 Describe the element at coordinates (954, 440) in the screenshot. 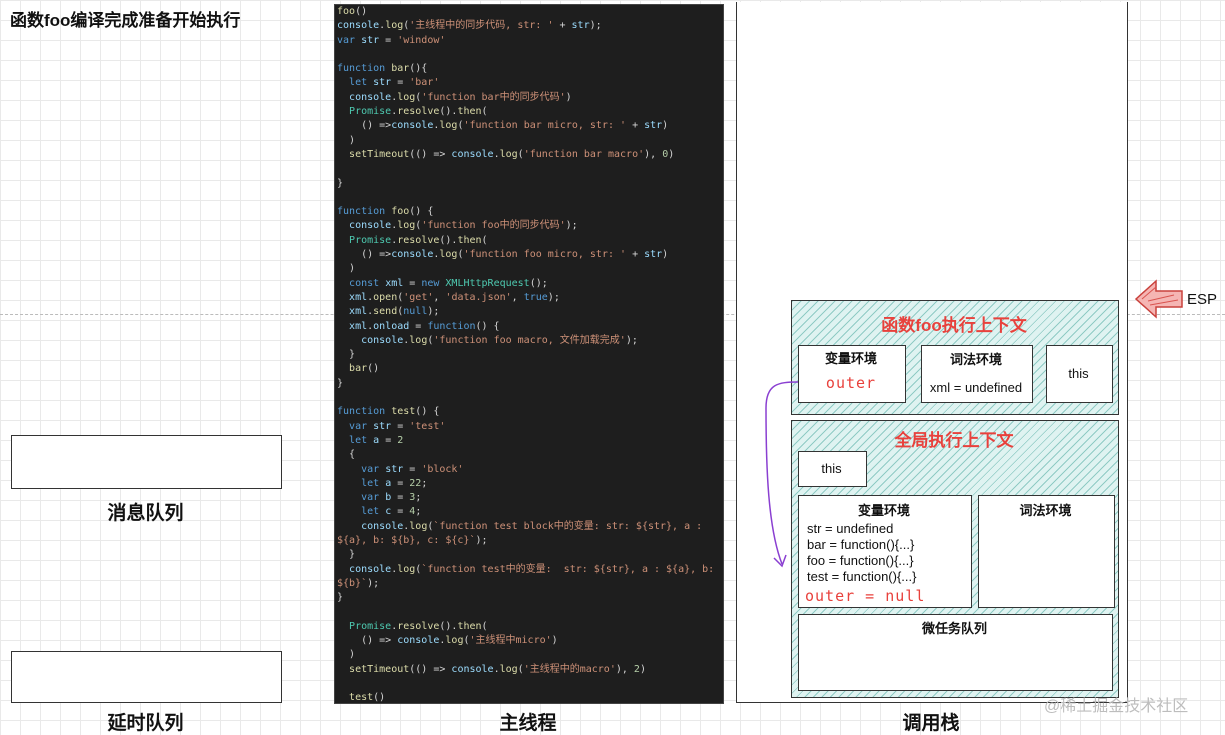

I see `global-context-title: 全局执行上下文` at that location.